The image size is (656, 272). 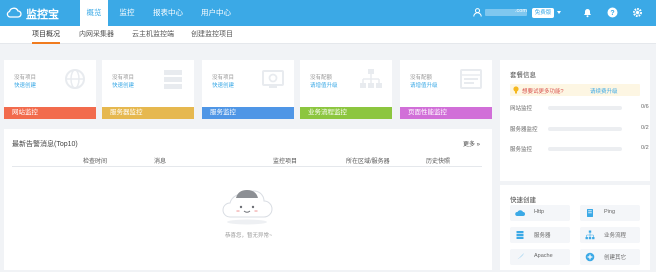 I want to click on nav-reports: 报表中心, so click(x=168, y=13).